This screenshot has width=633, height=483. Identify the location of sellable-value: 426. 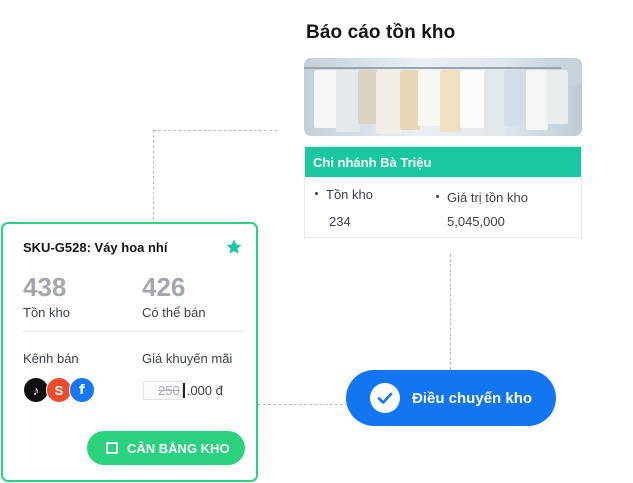
(164, 287).